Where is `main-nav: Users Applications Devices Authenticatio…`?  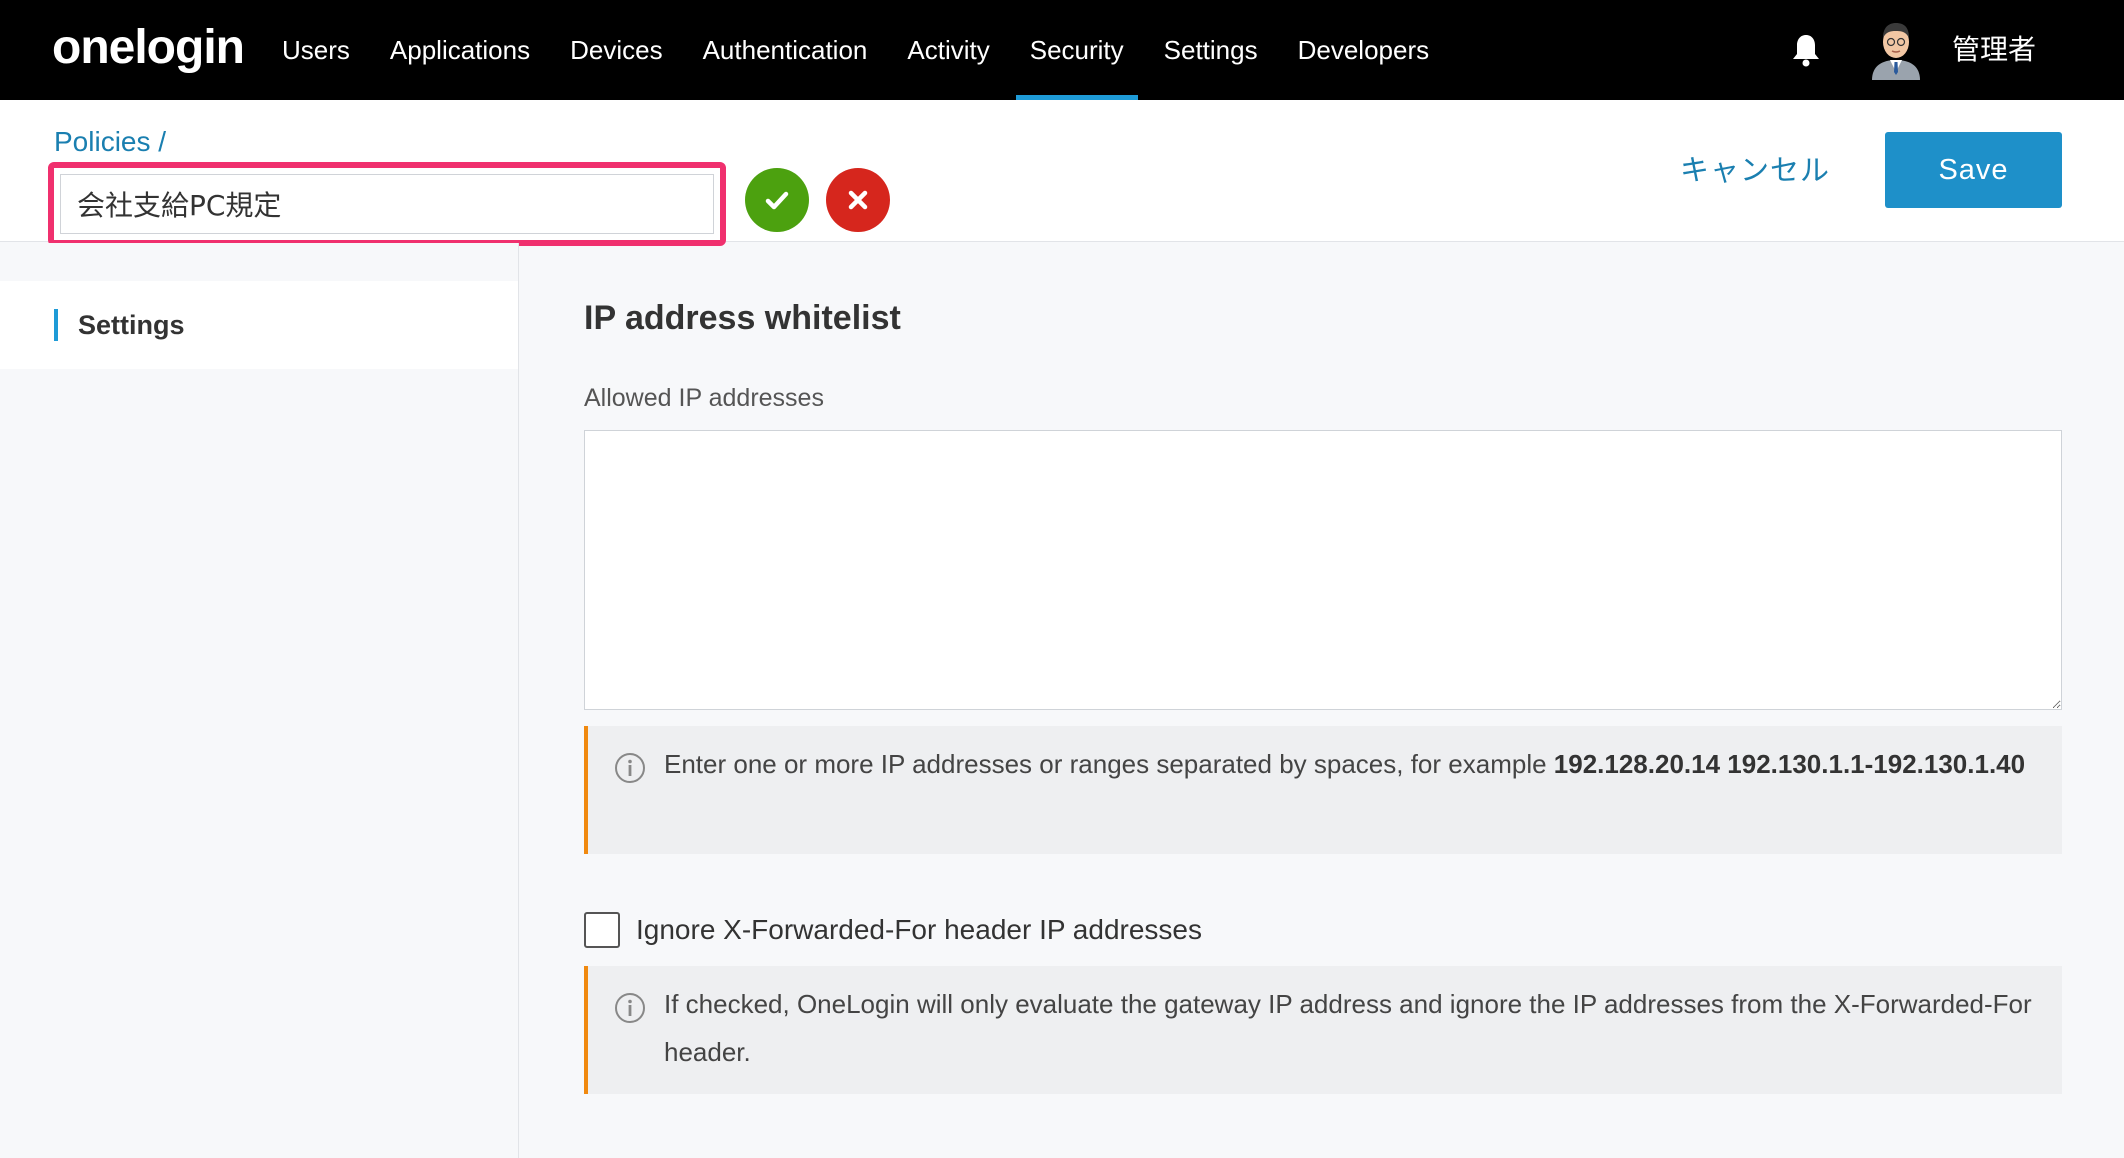 main-nav: Users Applications Devices Authenticatio… is located at coordinates (855, 50).